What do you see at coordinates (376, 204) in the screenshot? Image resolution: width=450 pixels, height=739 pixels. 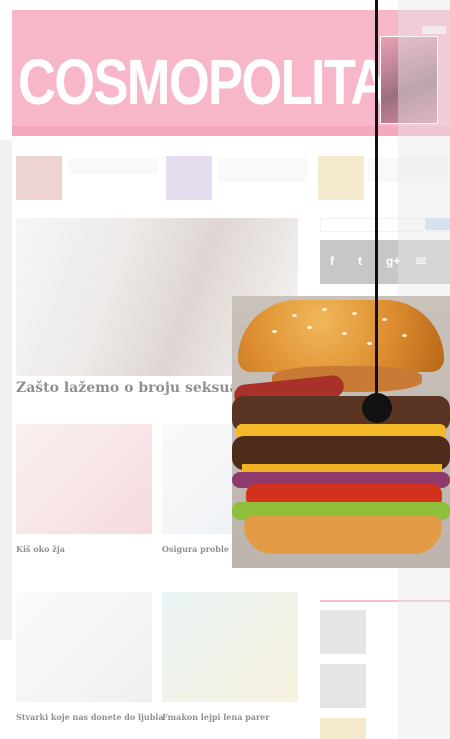 I see `pointer-line` at bounding box center [376, 204].